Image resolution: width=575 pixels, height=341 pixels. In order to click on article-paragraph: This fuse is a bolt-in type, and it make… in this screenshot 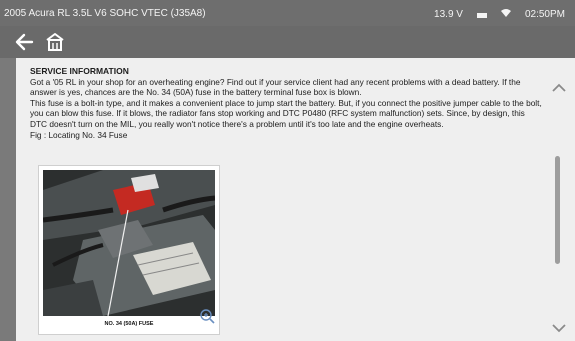, I will do `click(286, 113)`.